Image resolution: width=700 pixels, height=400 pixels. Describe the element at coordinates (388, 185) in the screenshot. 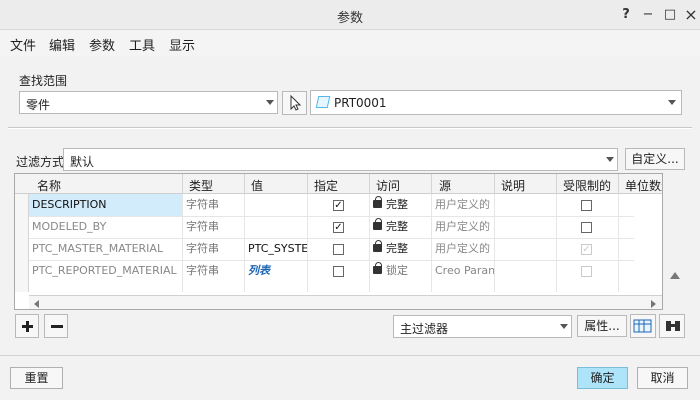

I see `header-access: 访问` at that location.